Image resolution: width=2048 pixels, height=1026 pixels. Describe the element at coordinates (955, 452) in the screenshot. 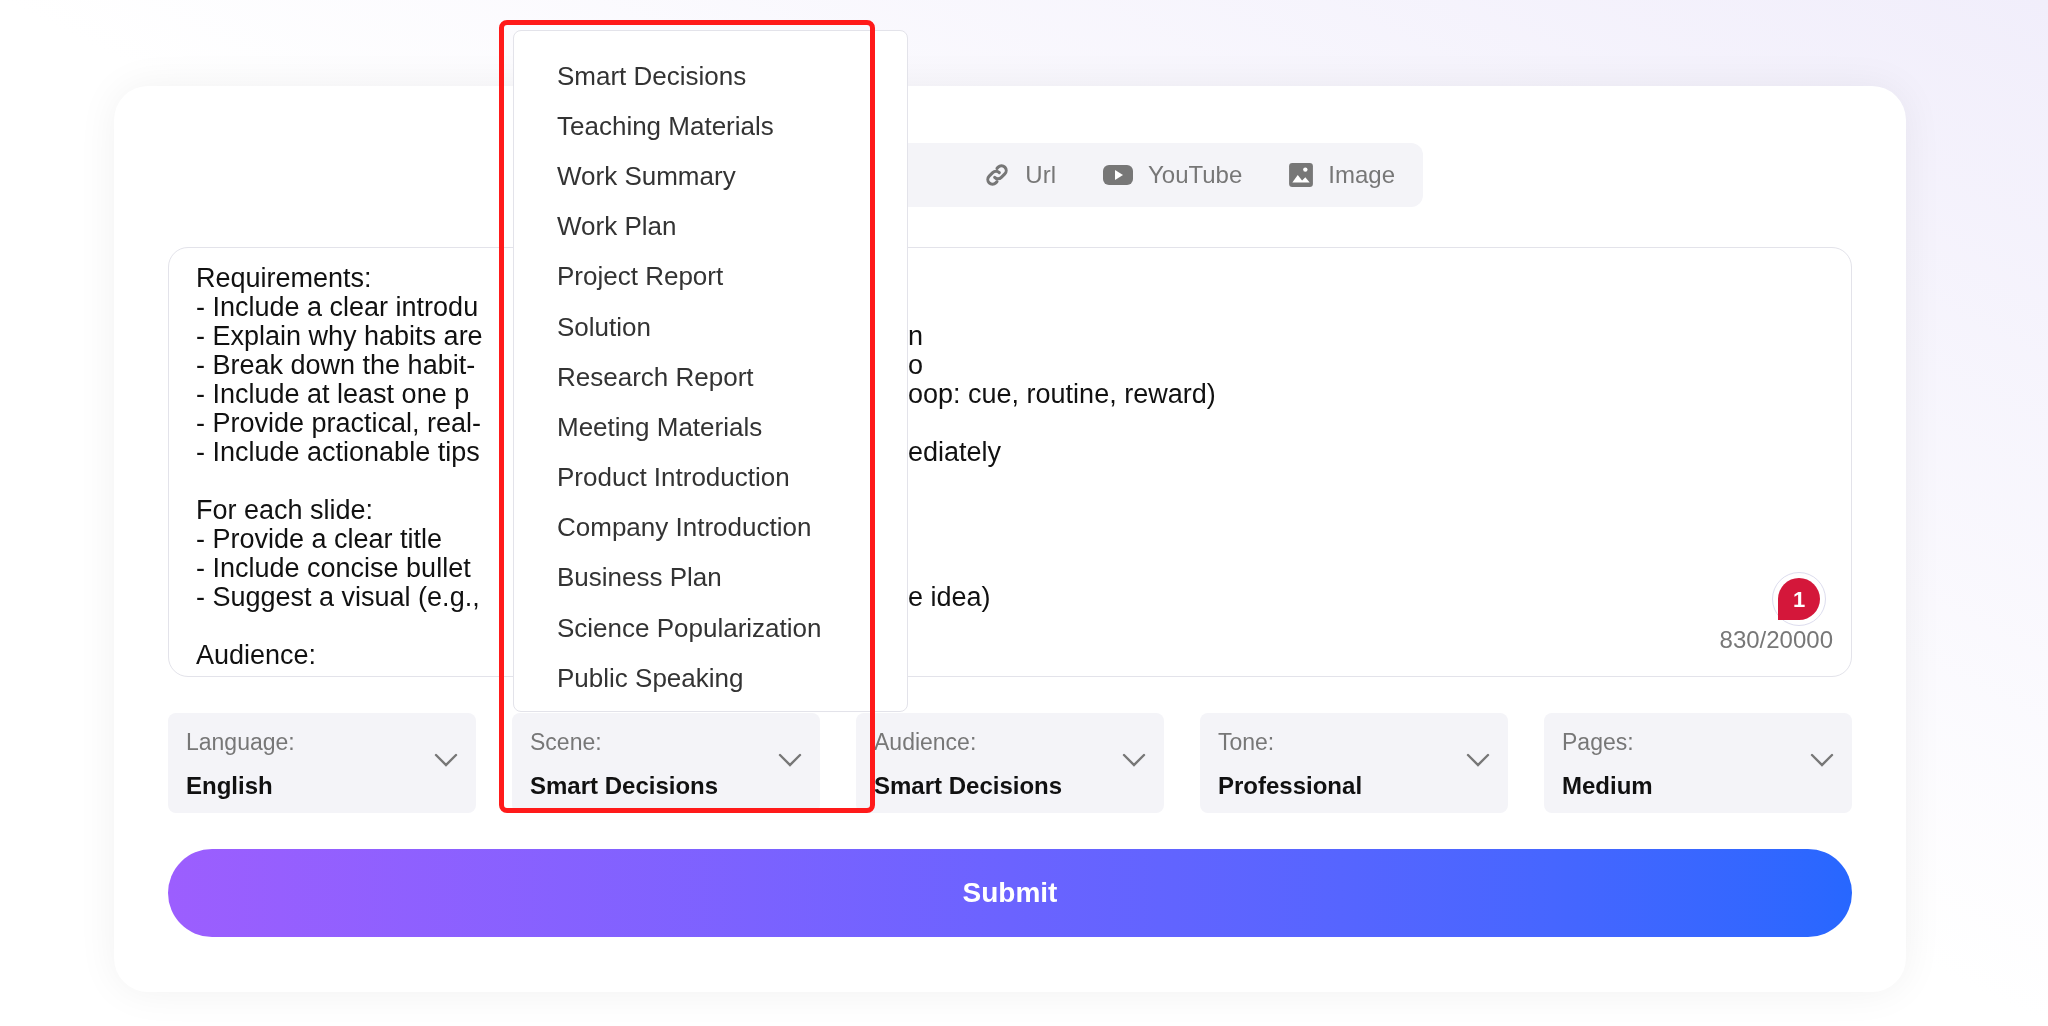

I see `prompt-text: ediately` at that location.